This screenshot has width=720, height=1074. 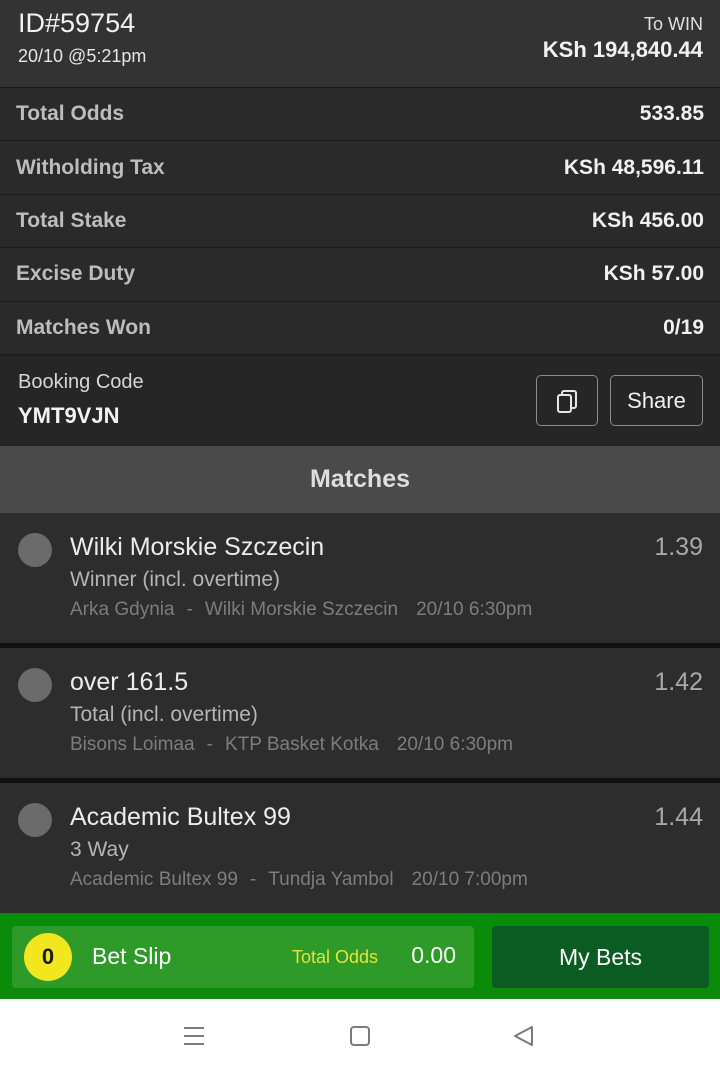 What do you see at coordinates (82, 56) in the screenshot?
I see `bet-date: 20/10 @5:21pm` at bounding box center [82, 56].